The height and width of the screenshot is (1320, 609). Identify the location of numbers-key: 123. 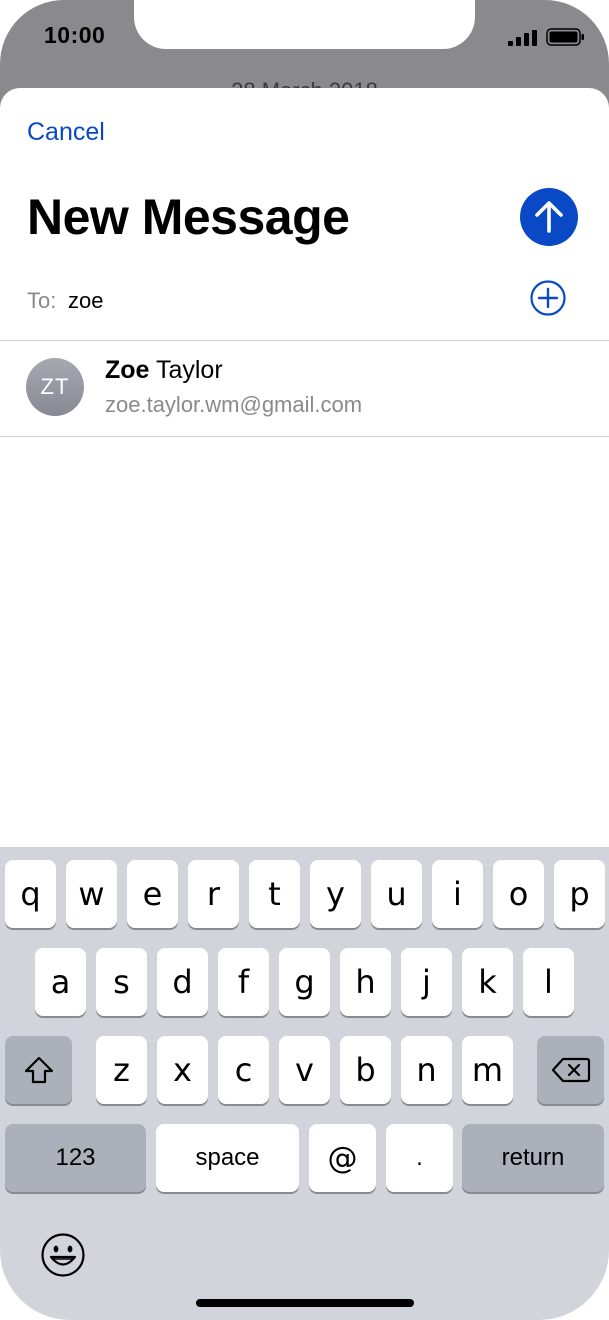
(75, 1158).